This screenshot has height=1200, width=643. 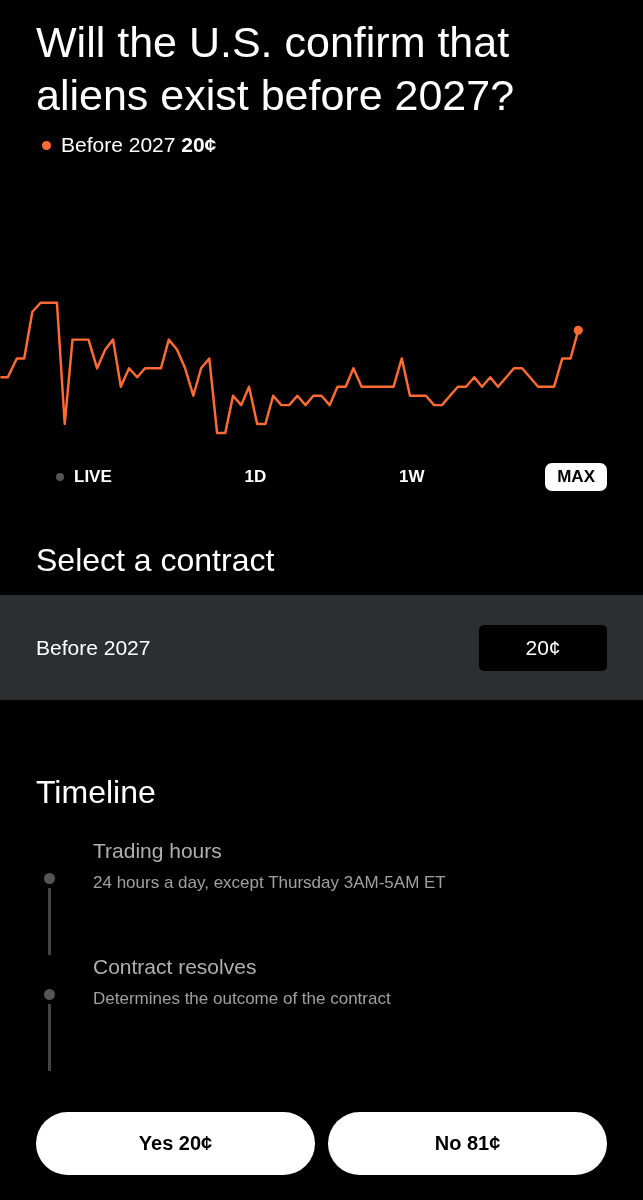 I want to click on buy-button: Yes 20¢, so click(x=175, y=1143).